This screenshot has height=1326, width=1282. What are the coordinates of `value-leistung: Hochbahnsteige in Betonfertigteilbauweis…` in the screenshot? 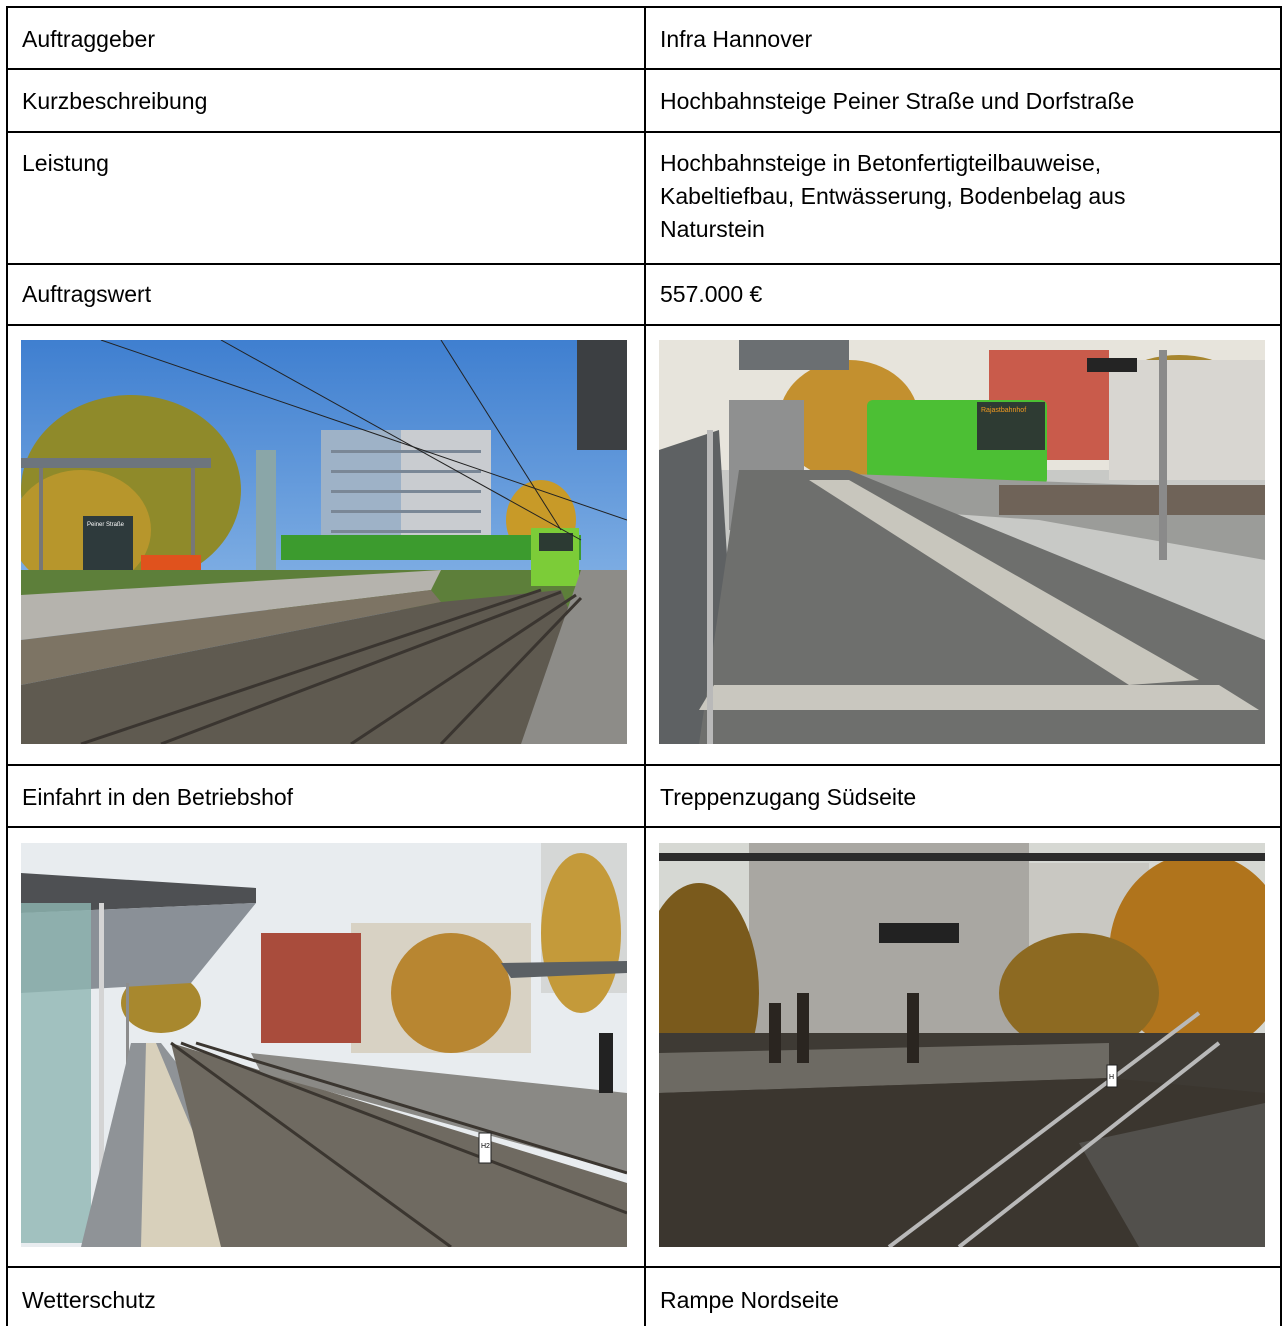 It's located at (893, 196).